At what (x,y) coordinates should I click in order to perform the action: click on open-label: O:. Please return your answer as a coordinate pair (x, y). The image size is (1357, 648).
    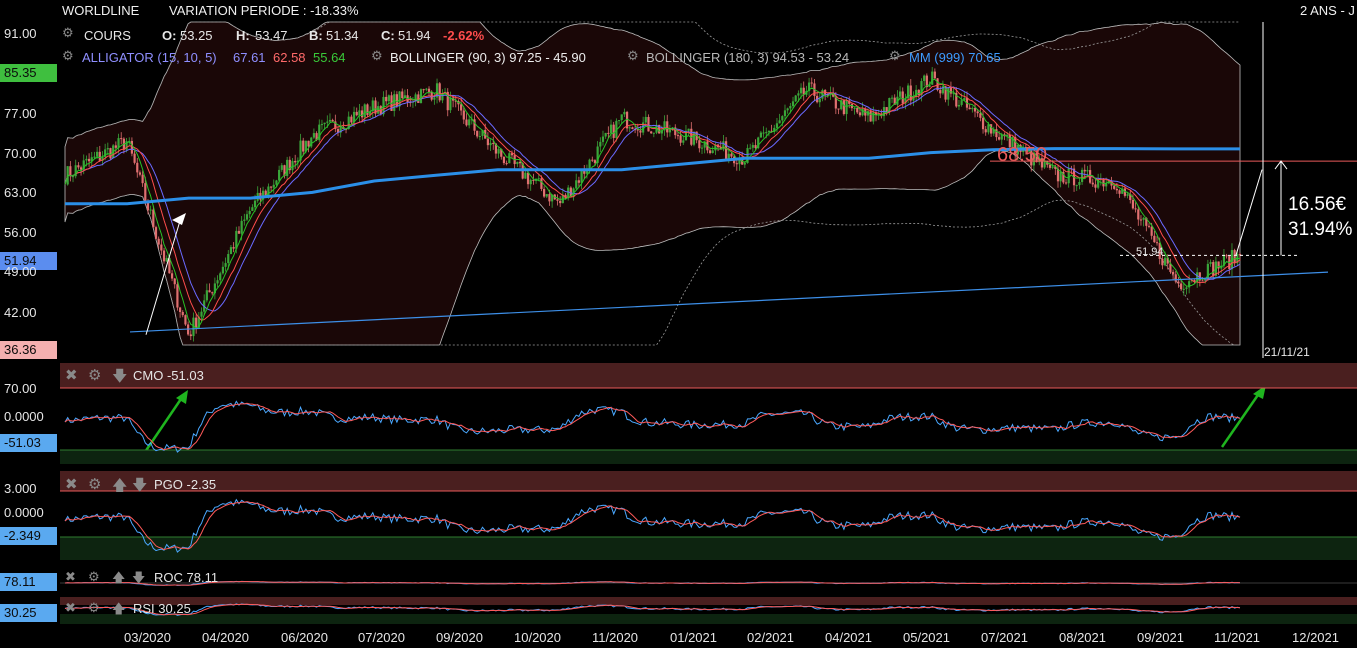
    Looking at the image, I should click on (169, 35).